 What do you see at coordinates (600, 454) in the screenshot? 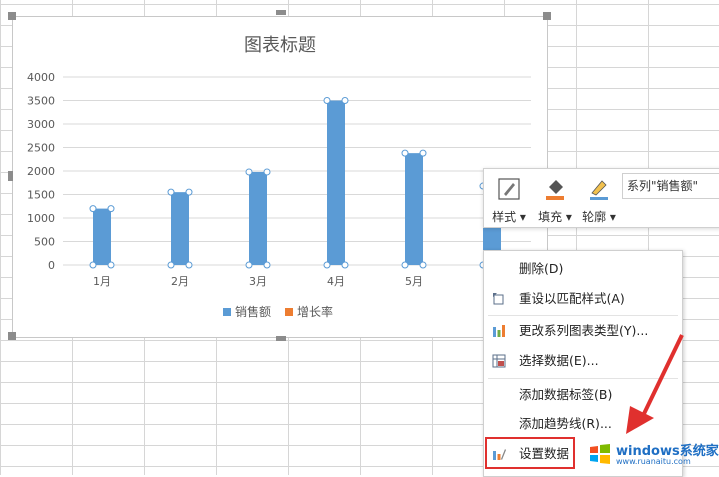
I see `windows-logo-icon` at bounding box center [600, 454].